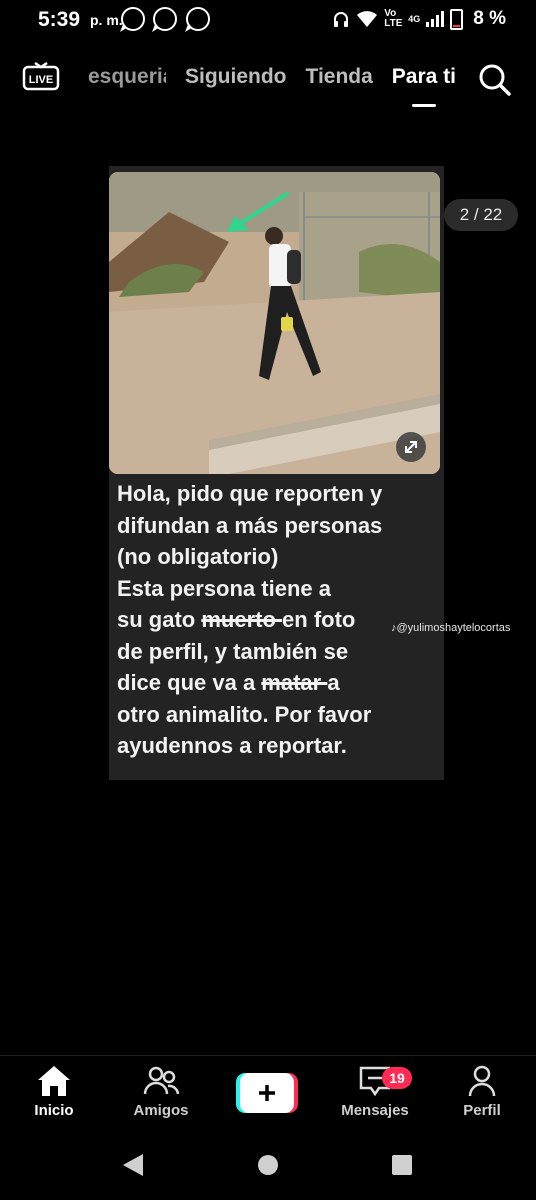 The width and height of the screenshot is (536, 1200). What do you see at coordinates (397, 1078) in the screenshot?
I see `messages-badge: 19` at bounding box center [397, 1078].